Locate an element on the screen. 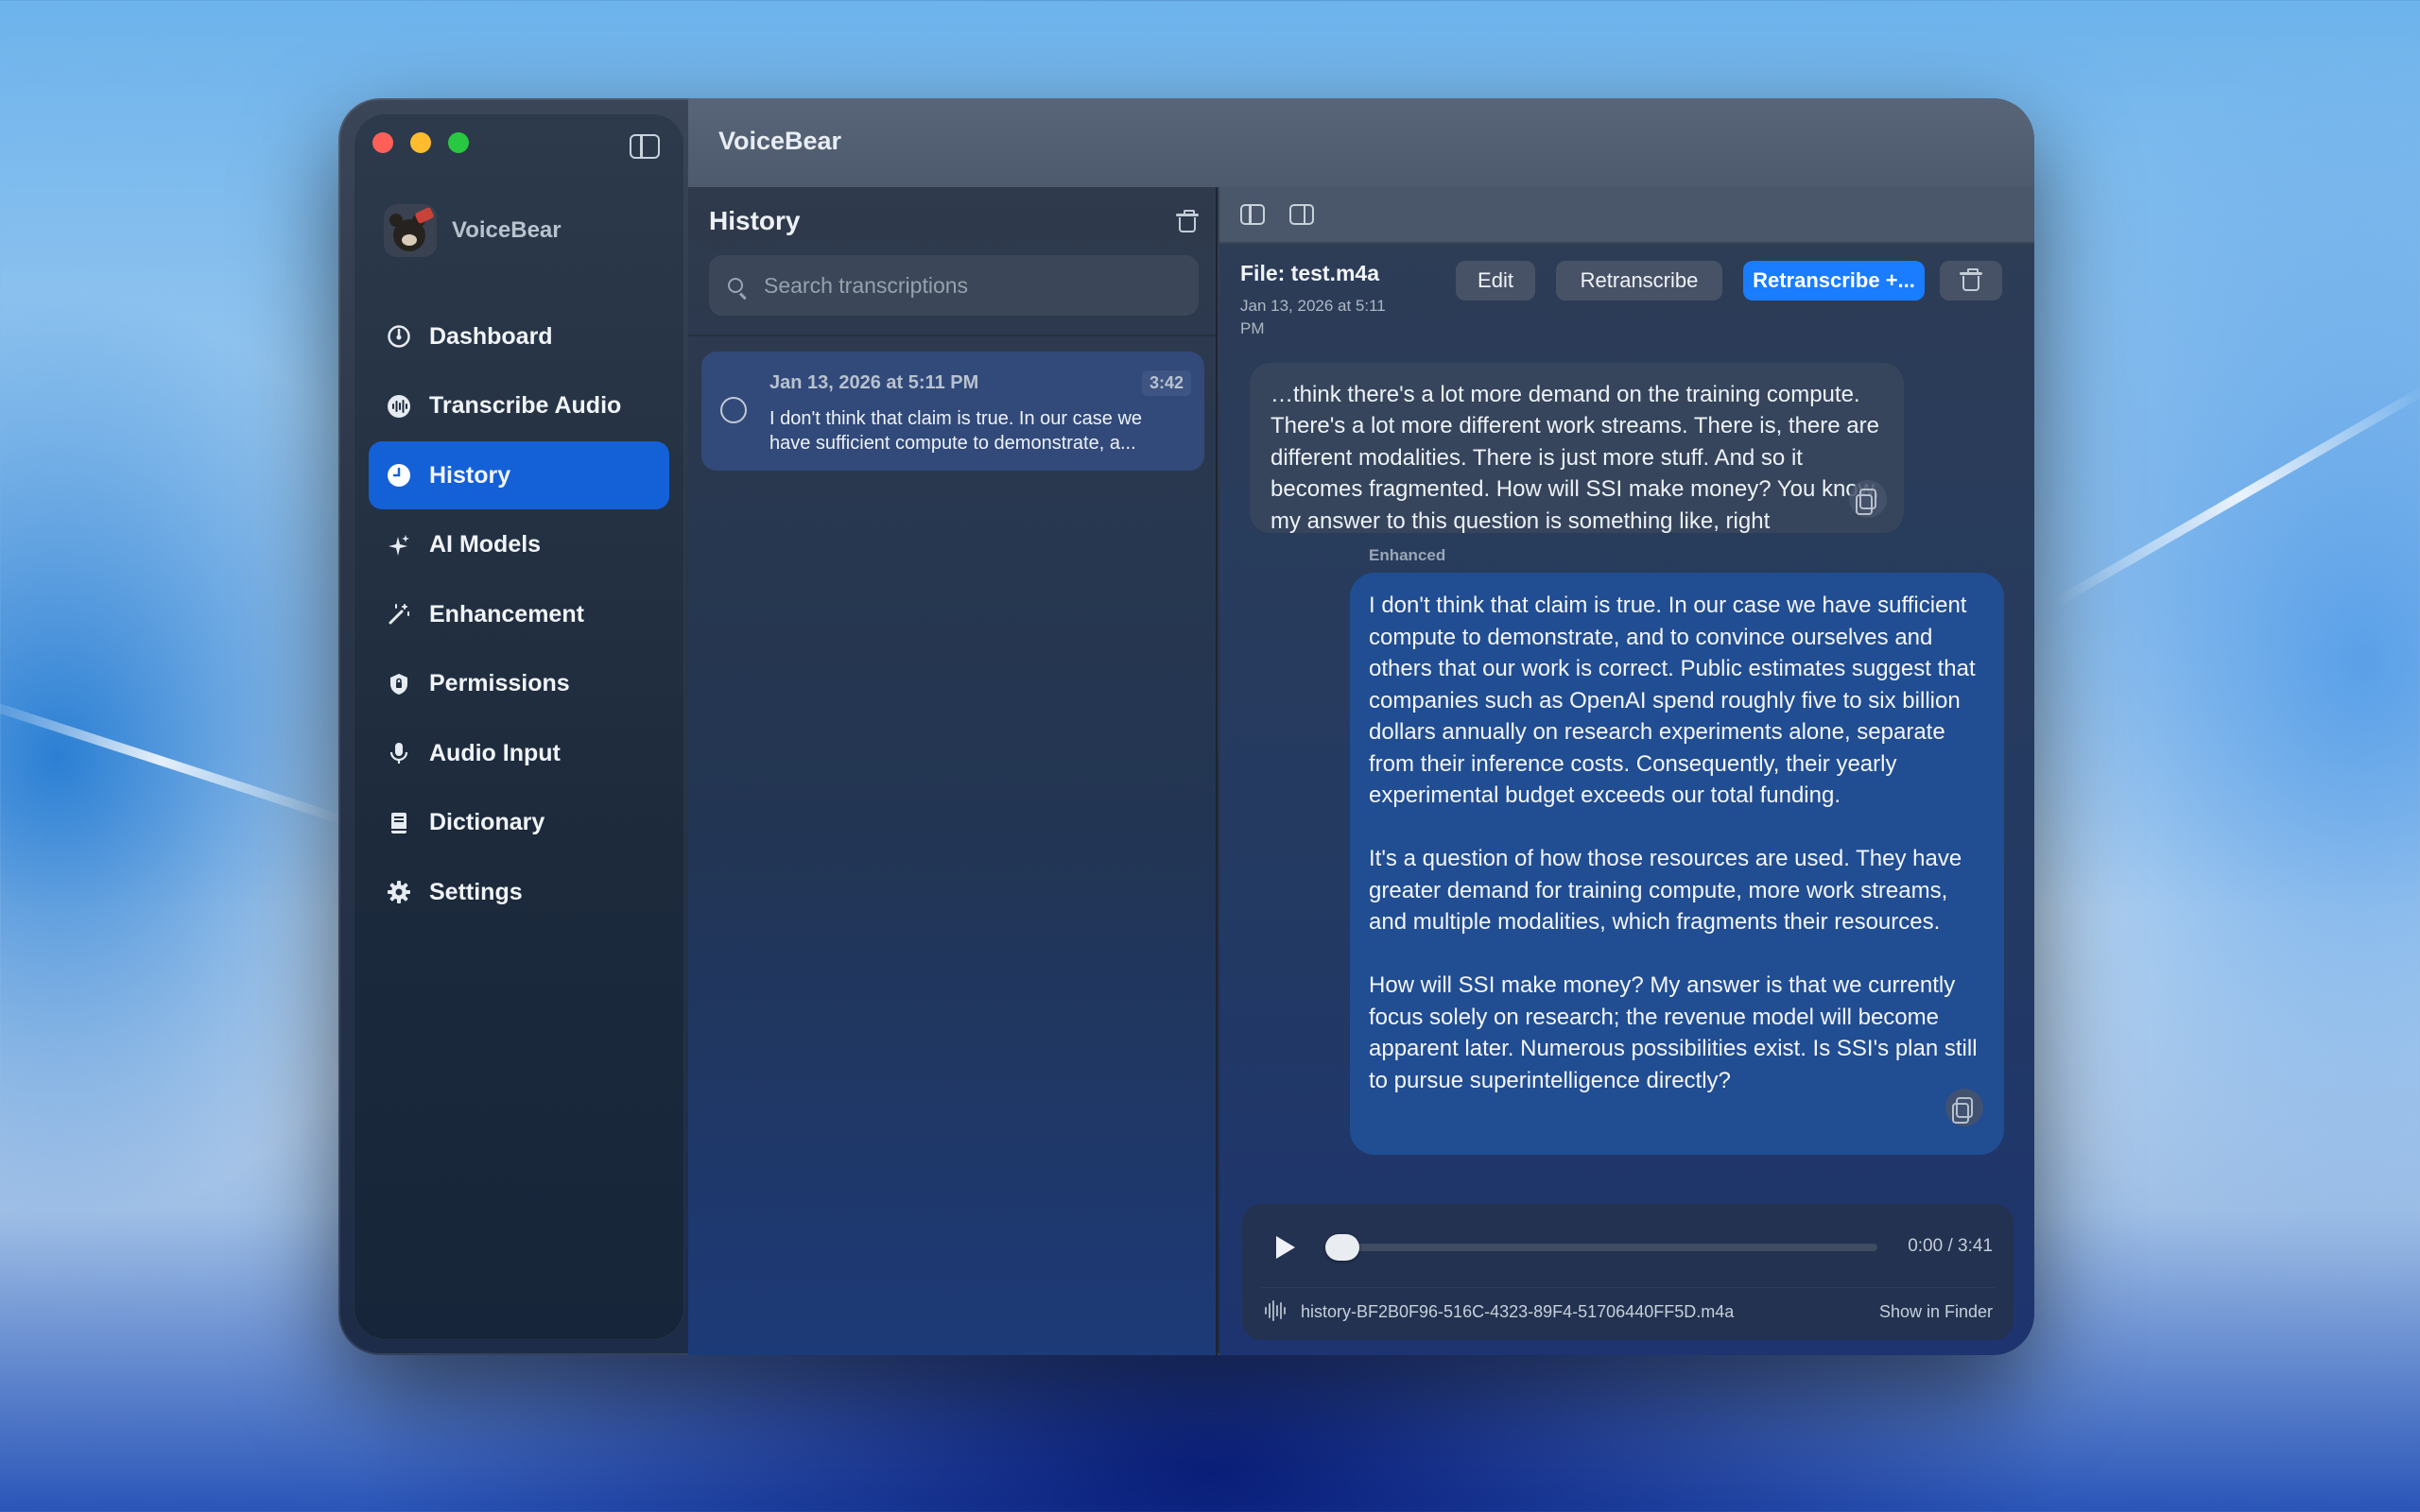 The height and width of the screenshot is (1512, 2420). sidebar-item-transcribe-audio: Transcribe Audio is located at coordinates (519, 406).